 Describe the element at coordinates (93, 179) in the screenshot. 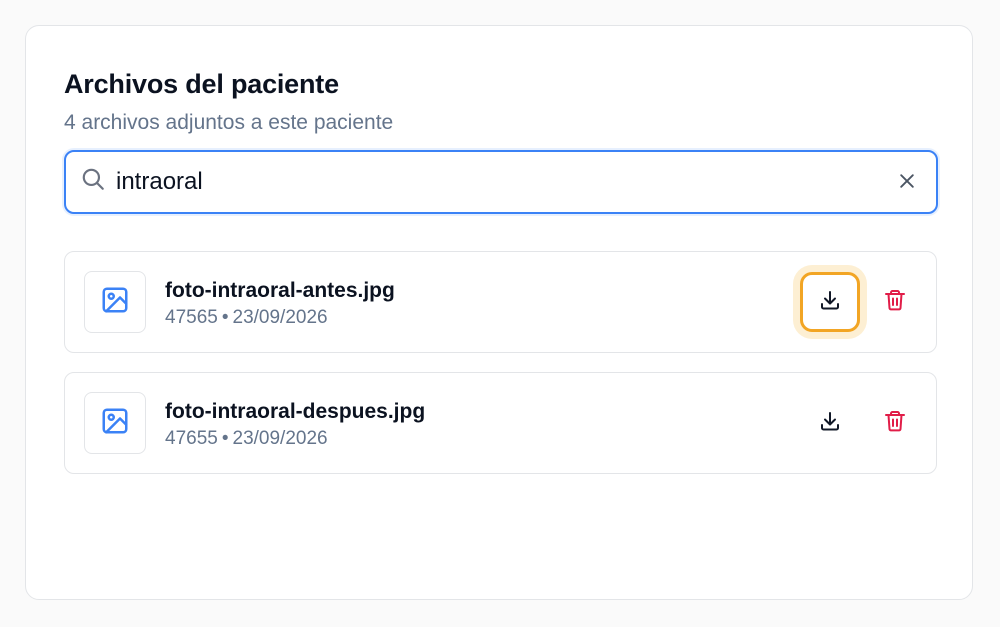

I see `search-icon` at that location.